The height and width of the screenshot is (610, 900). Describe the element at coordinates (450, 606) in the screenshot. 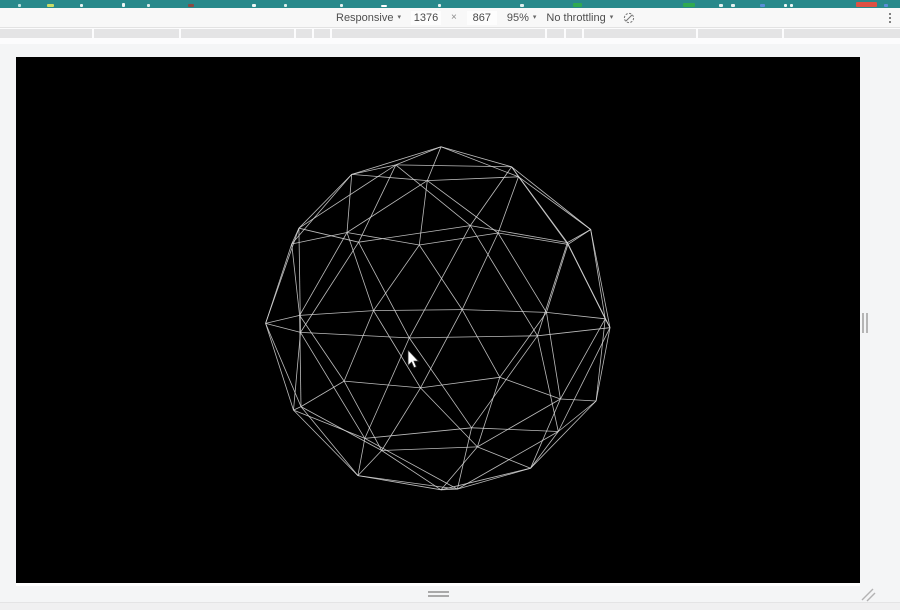

I see `bottom-strip` at that location.